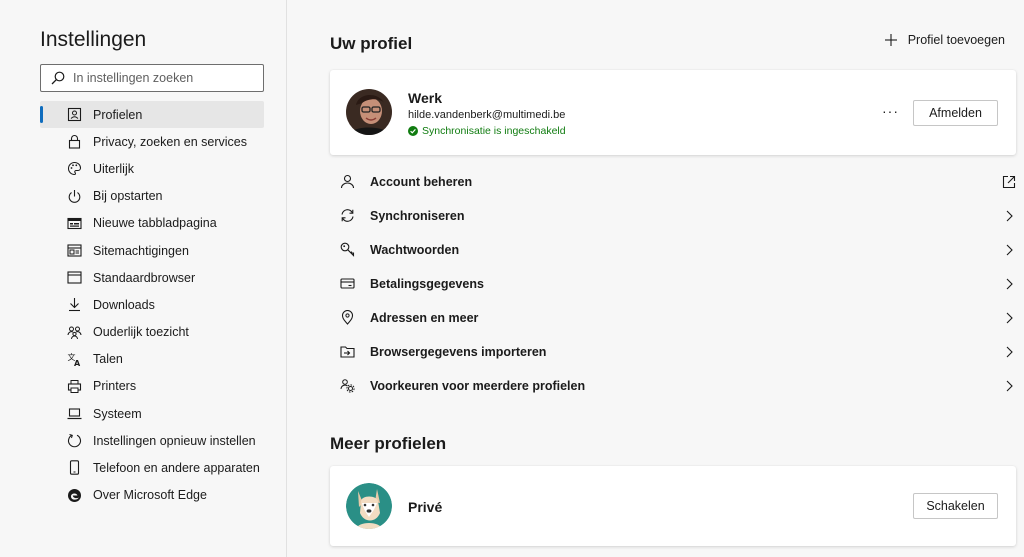 Image resolution: width=1024 pixels, height=557 pixels. I want to click on sidebar-item-label: Sitemachtigingen, so click(141, 250).